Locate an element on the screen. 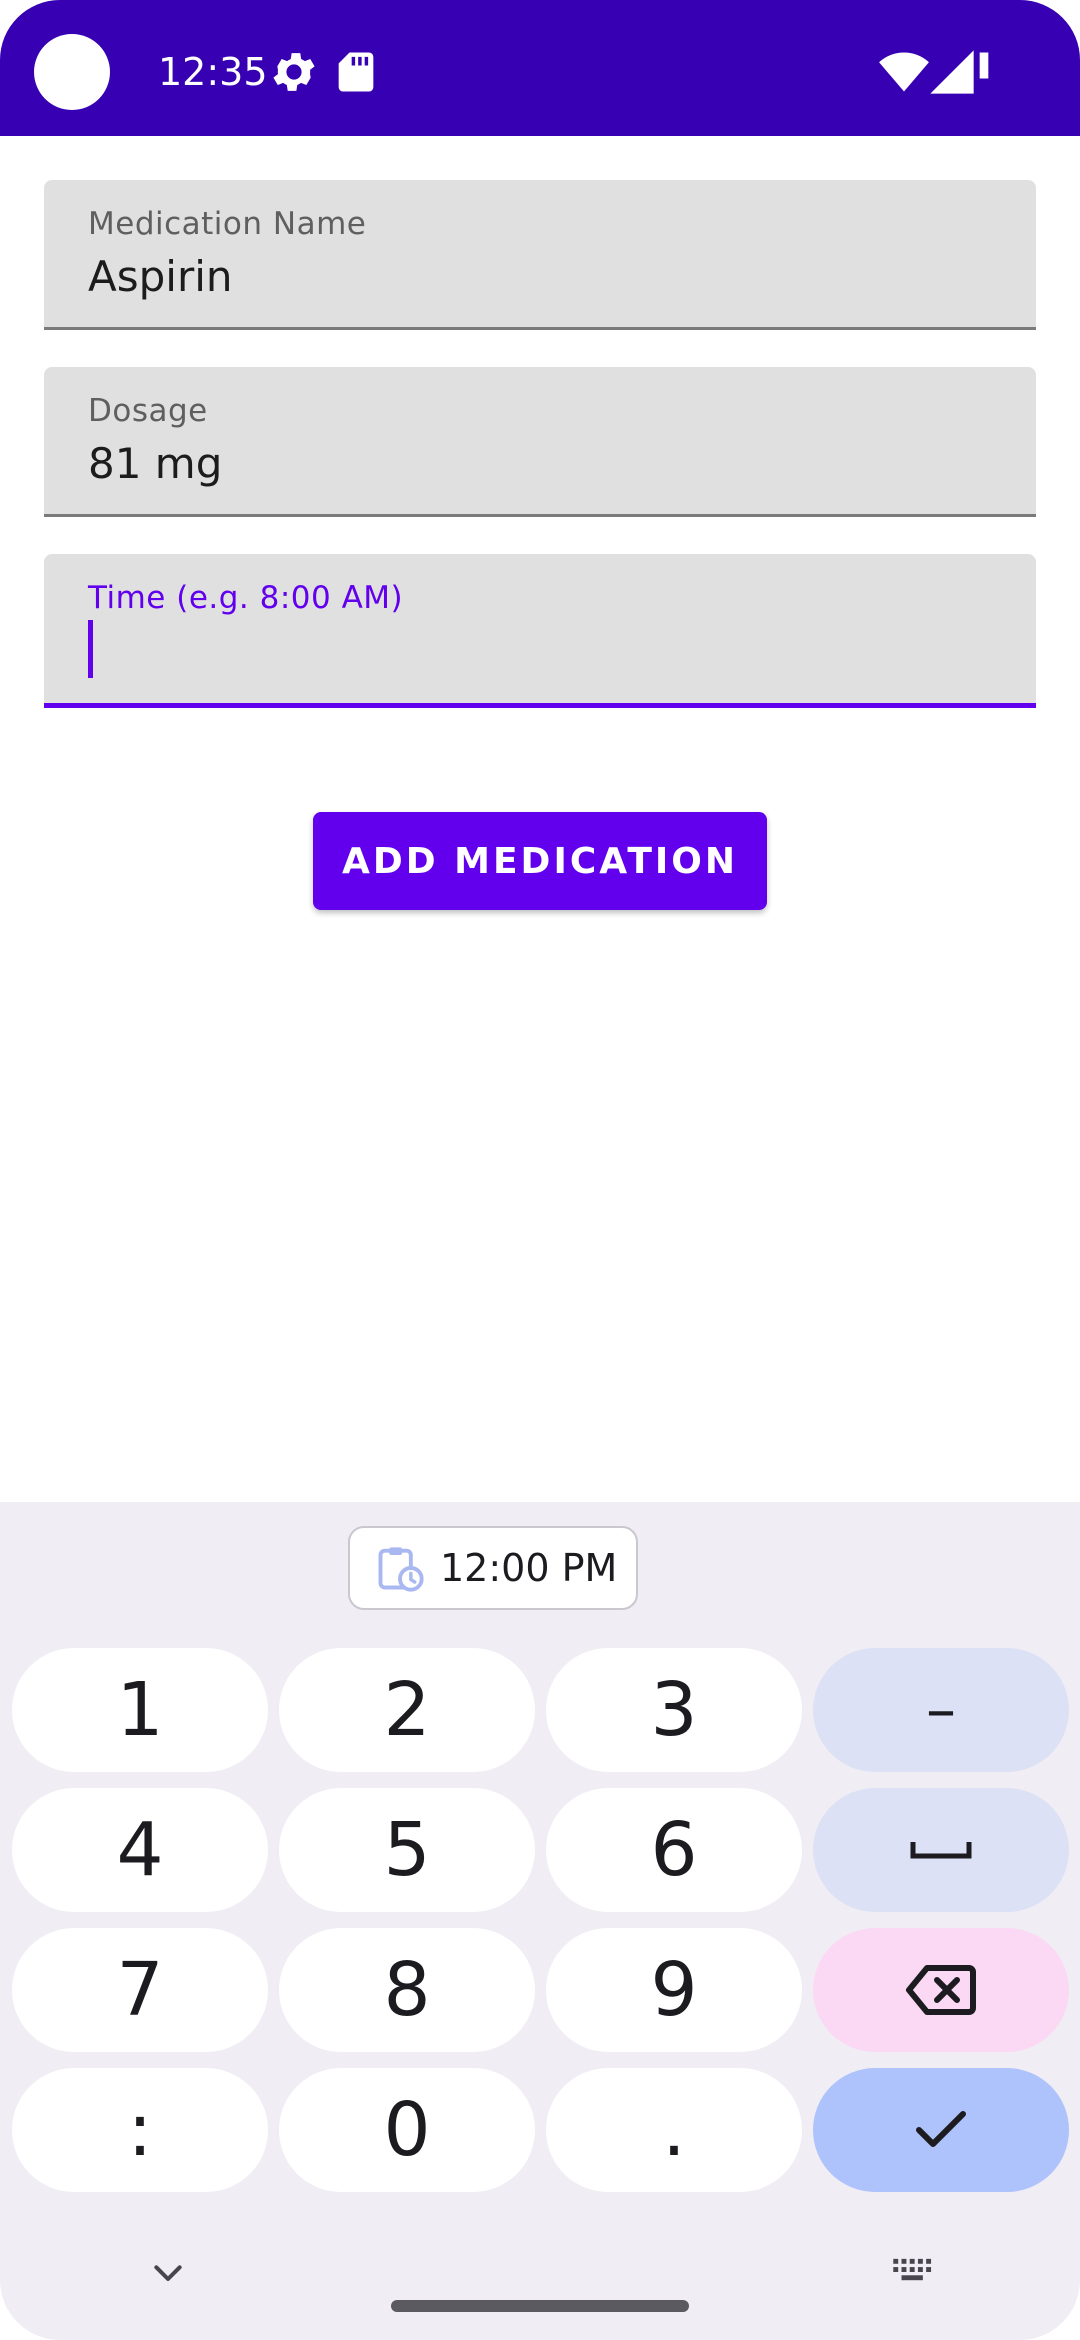 This screenshot has height=2340, width=1080. keyboard-icon is located at coordinates (913, 2272).